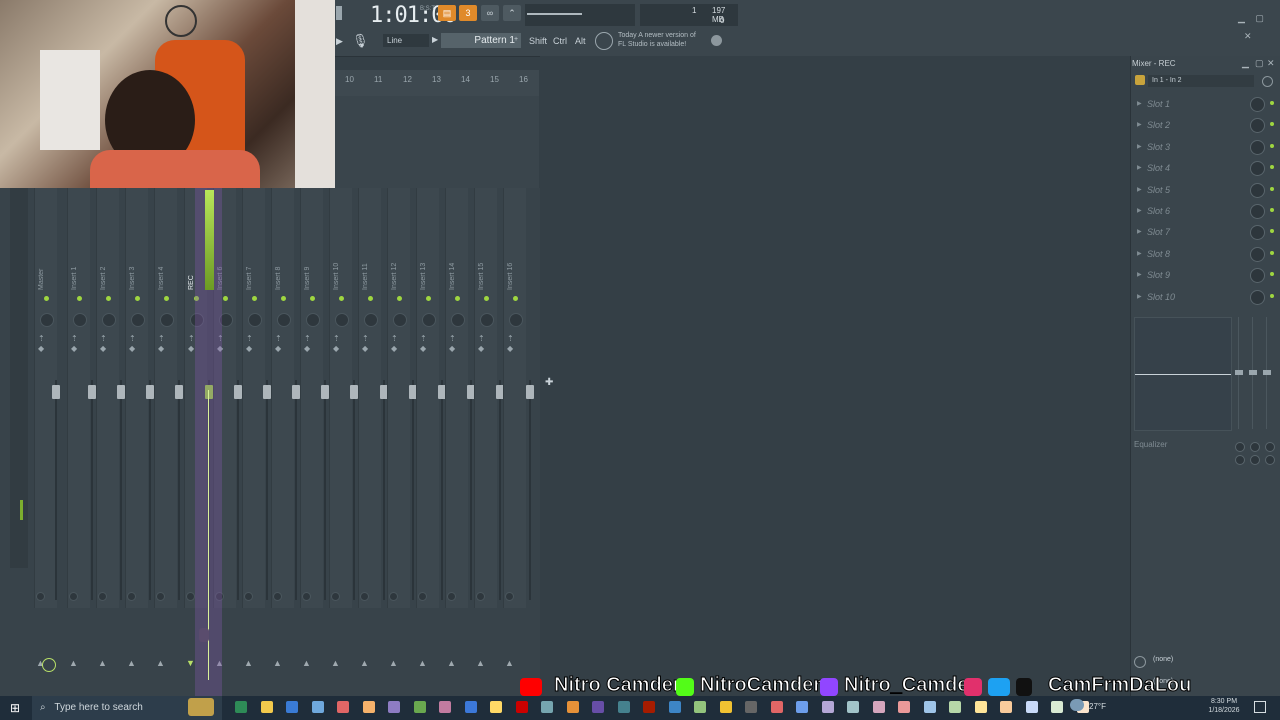 Image resolution: width=1280 pixels, height=720 pixels. Describe the element at coordinates (1140, 80) in the screenshot. I see `insert-menu-icon` at that location.